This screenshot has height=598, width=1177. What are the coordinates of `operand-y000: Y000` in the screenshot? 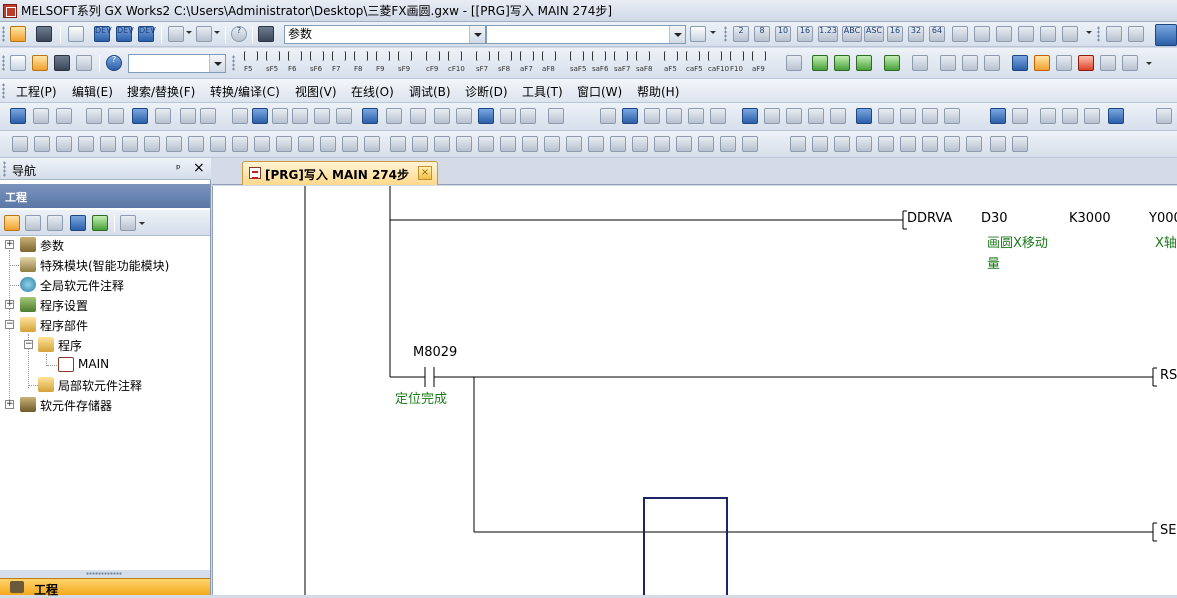 It's located at (1163, 218).